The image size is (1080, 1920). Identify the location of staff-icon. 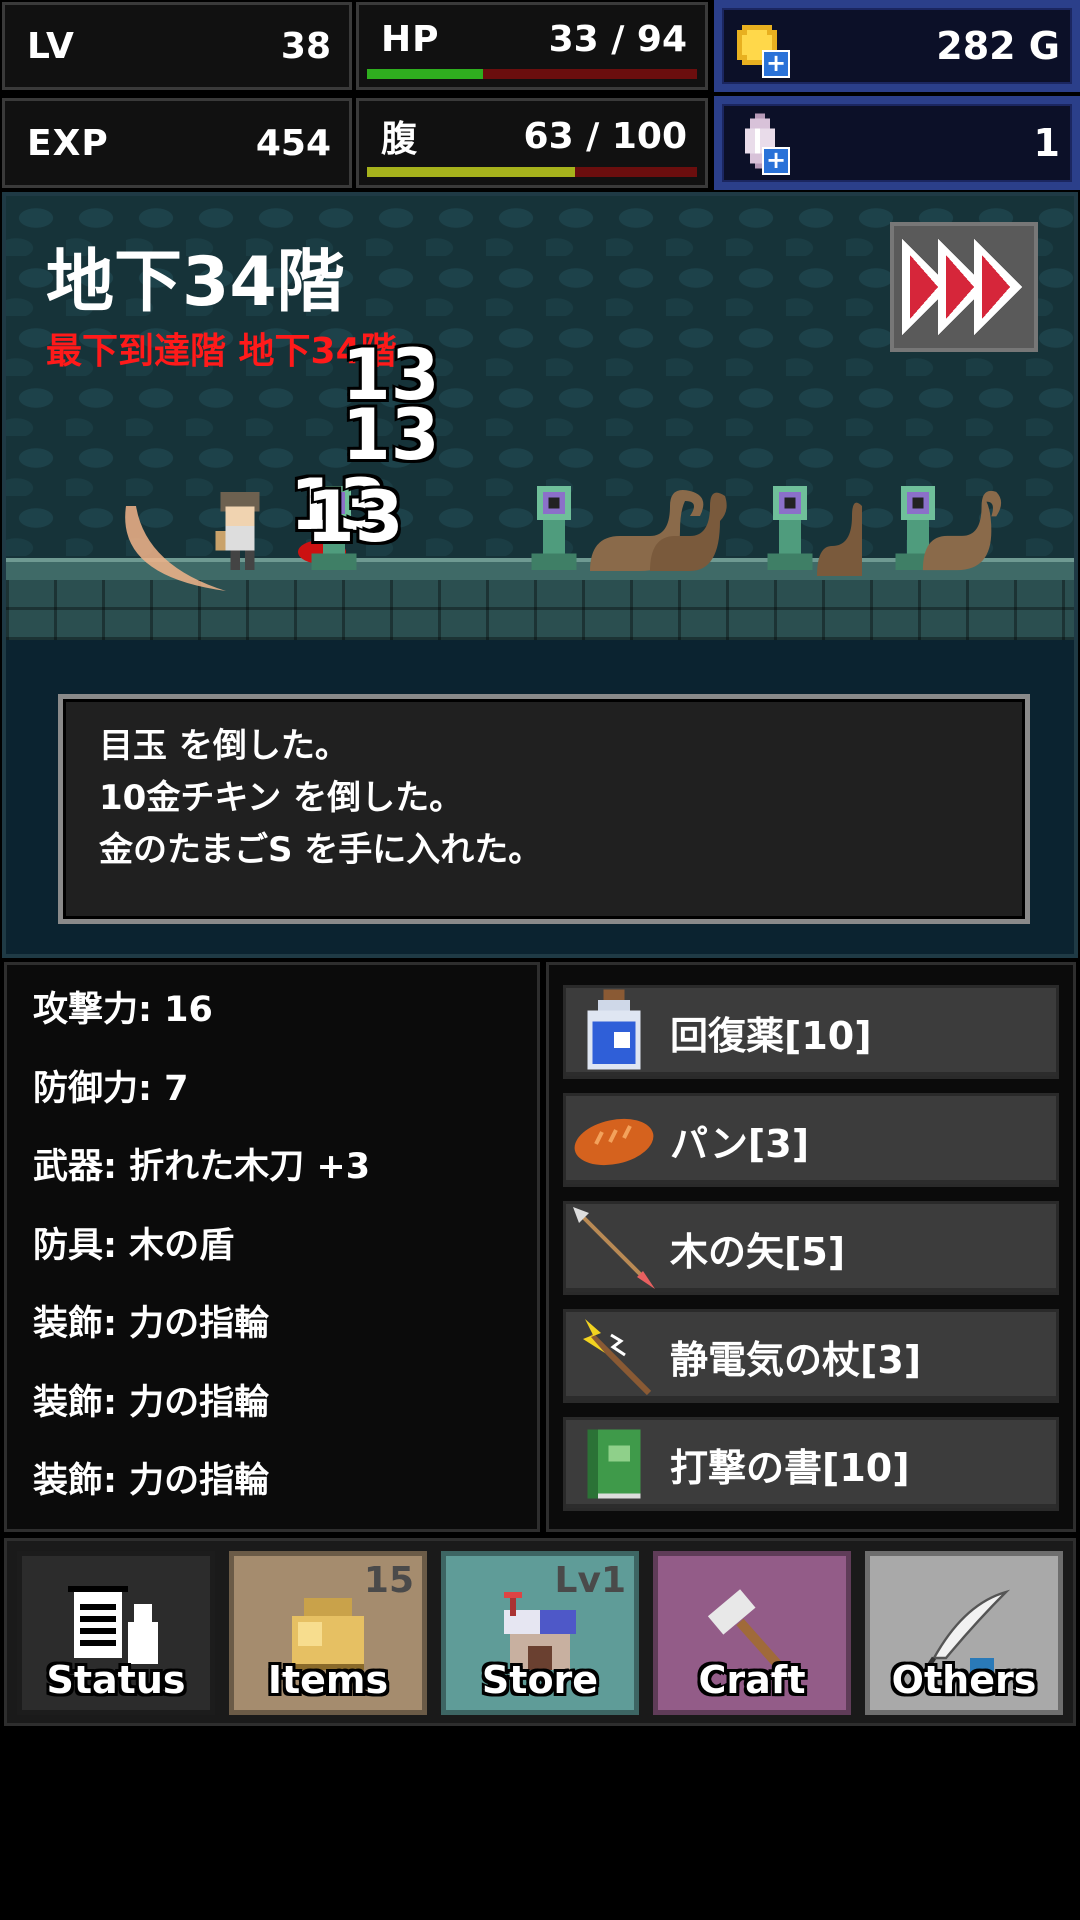
(617, 1357).